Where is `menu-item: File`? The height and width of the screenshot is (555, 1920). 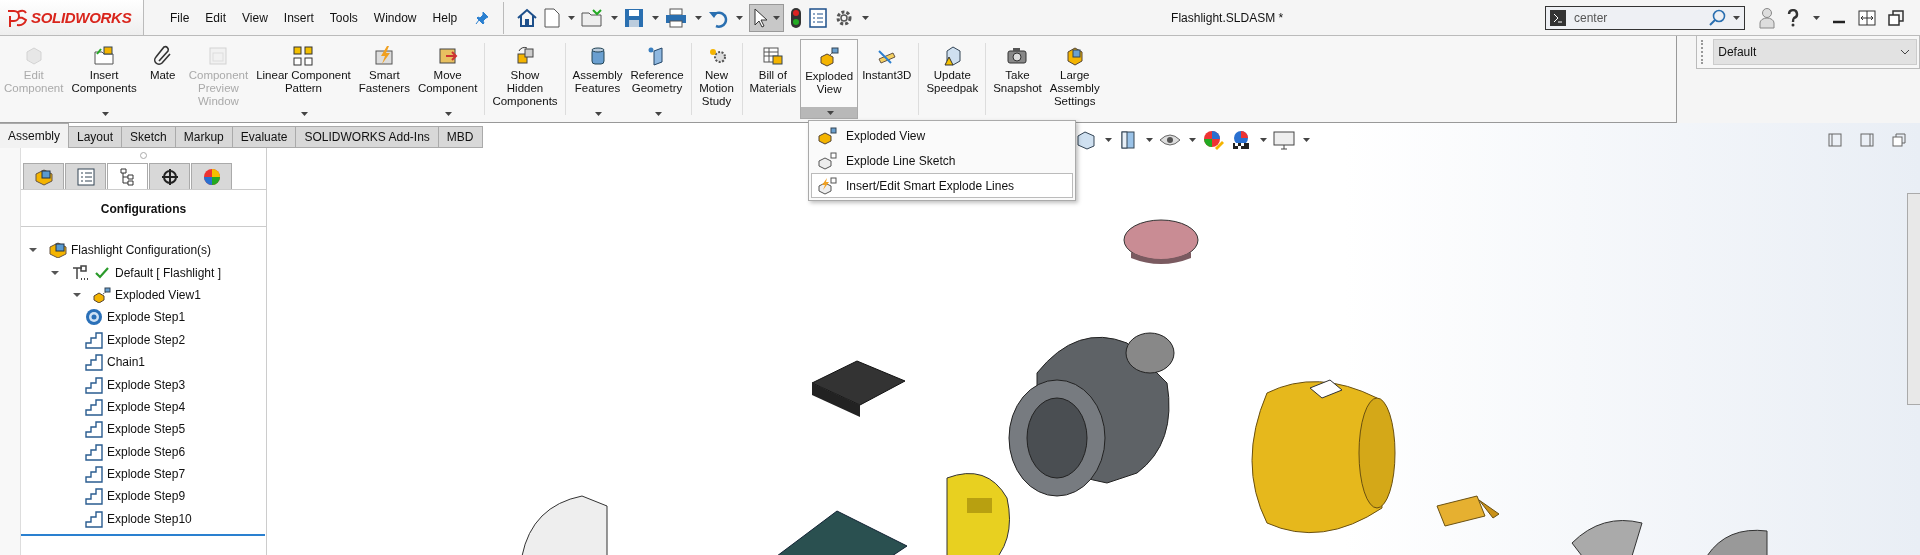
menu-item: File is located at coordinates (180, 17).